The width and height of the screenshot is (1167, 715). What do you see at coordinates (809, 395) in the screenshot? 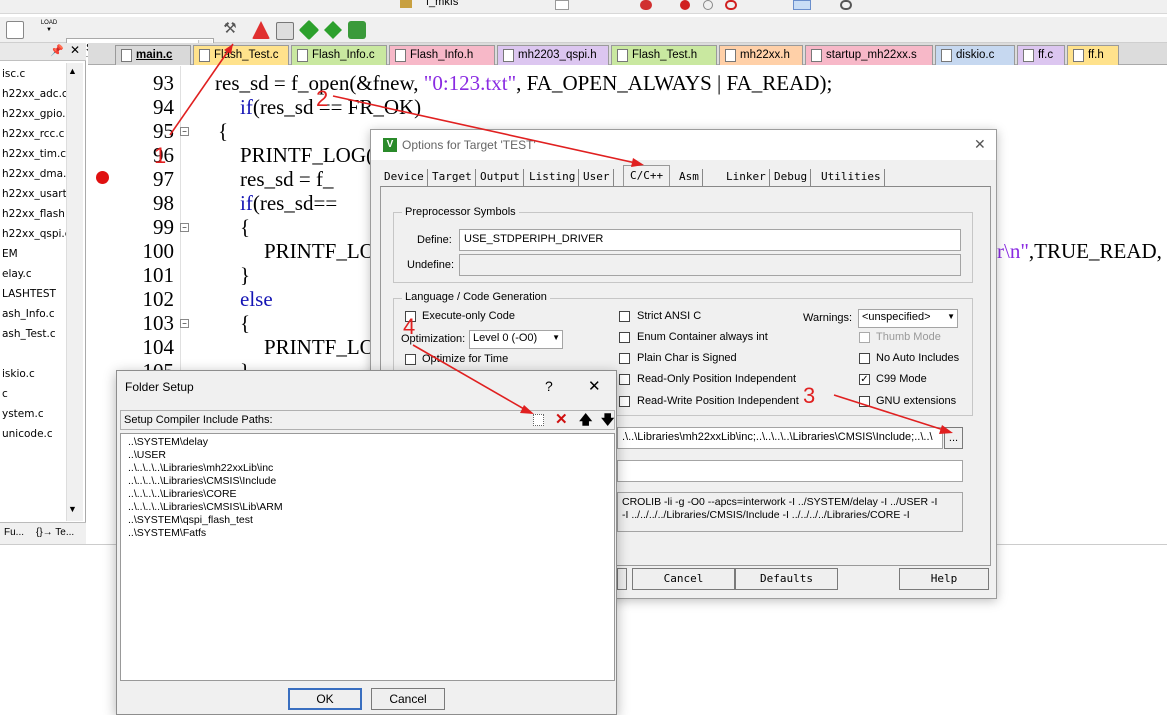
I see `annotation-label-3: 3` at bounding box center [809, 395].